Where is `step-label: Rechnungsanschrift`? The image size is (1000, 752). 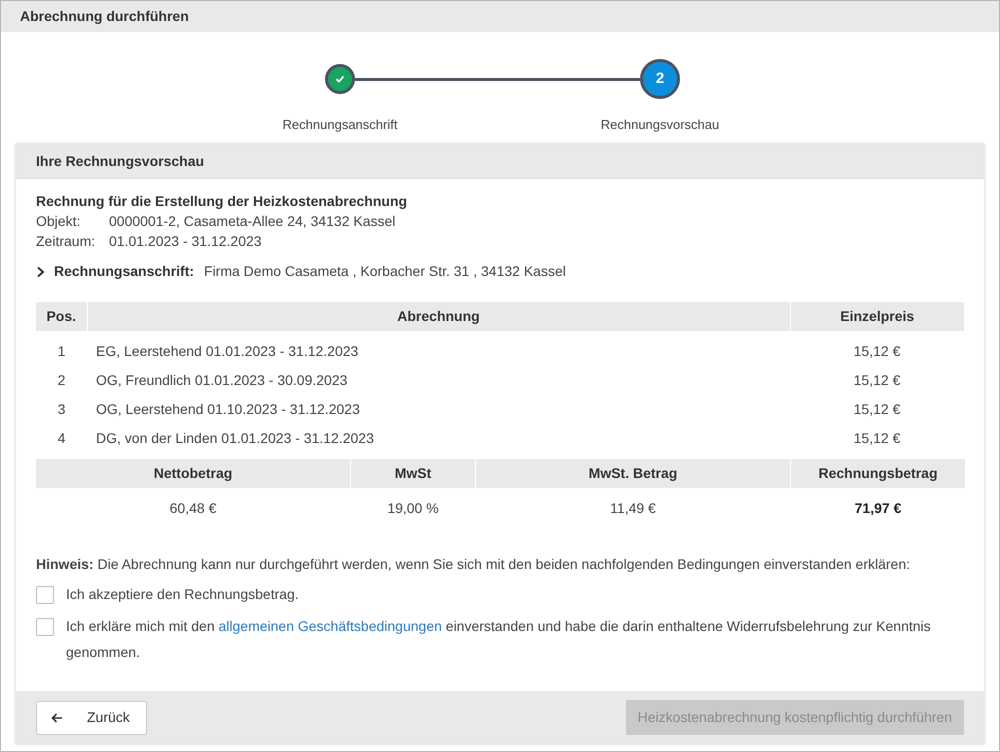
step-label: Rechnungsanschrift is located at coordinates (340, 125).